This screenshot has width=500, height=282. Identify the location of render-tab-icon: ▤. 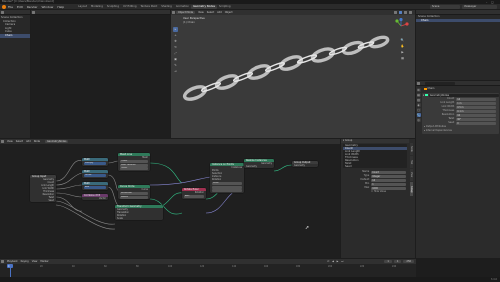
(418, 95).